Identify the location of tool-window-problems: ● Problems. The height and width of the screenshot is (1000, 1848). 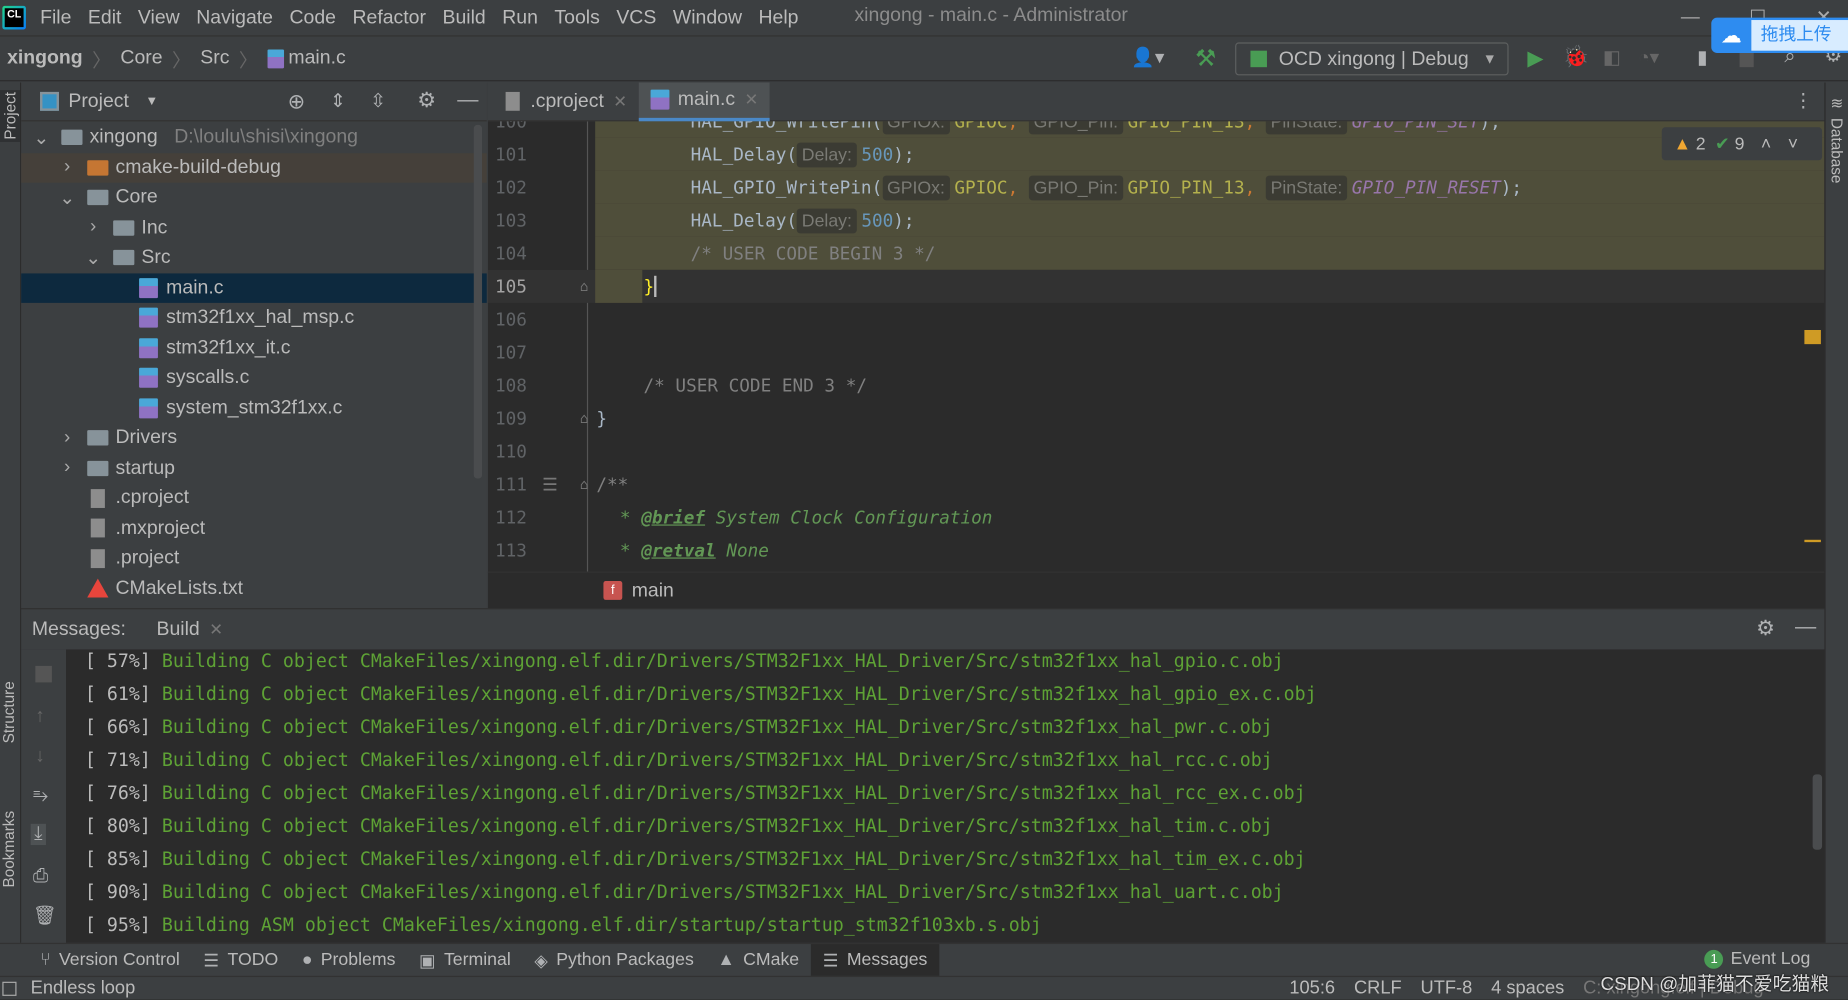
(348, 959).